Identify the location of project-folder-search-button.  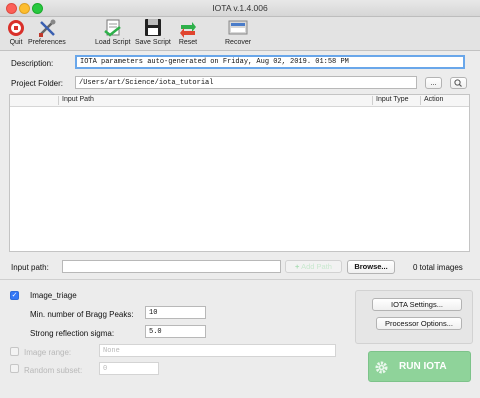
(458, 83).